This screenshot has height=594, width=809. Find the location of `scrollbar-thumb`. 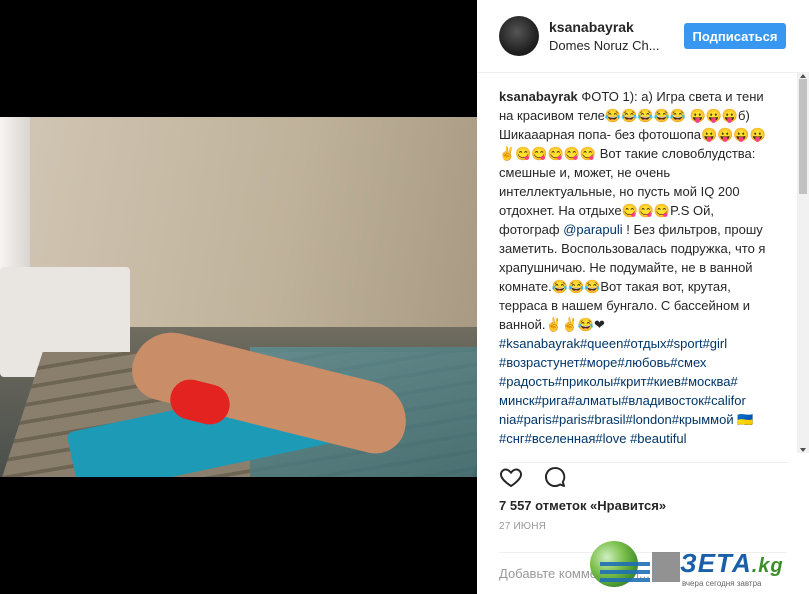

scrollbar-thumb is located at coordinates (803, 136).